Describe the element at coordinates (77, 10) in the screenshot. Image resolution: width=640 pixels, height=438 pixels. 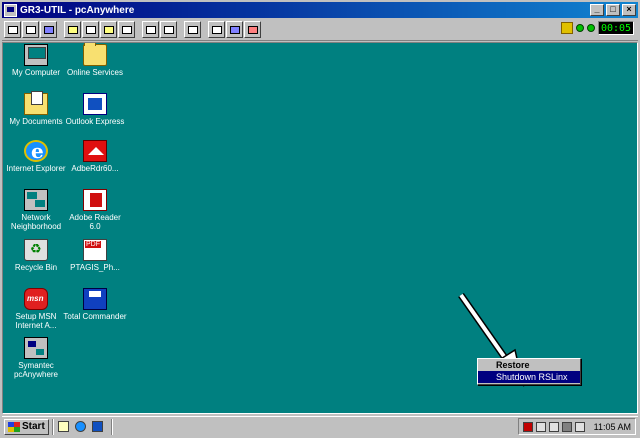
I see `window-title: GR3-UTIL - pcAnywhere` at that location.